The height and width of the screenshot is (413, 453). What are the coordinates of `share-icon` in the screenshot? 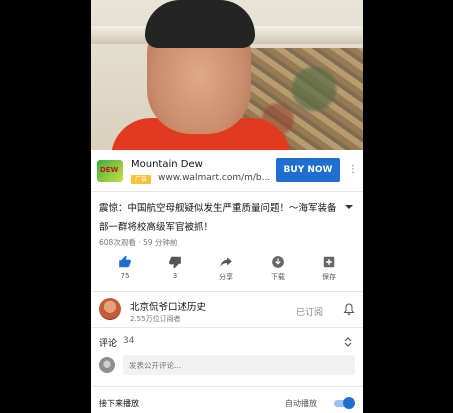 It's located at (226, 262).